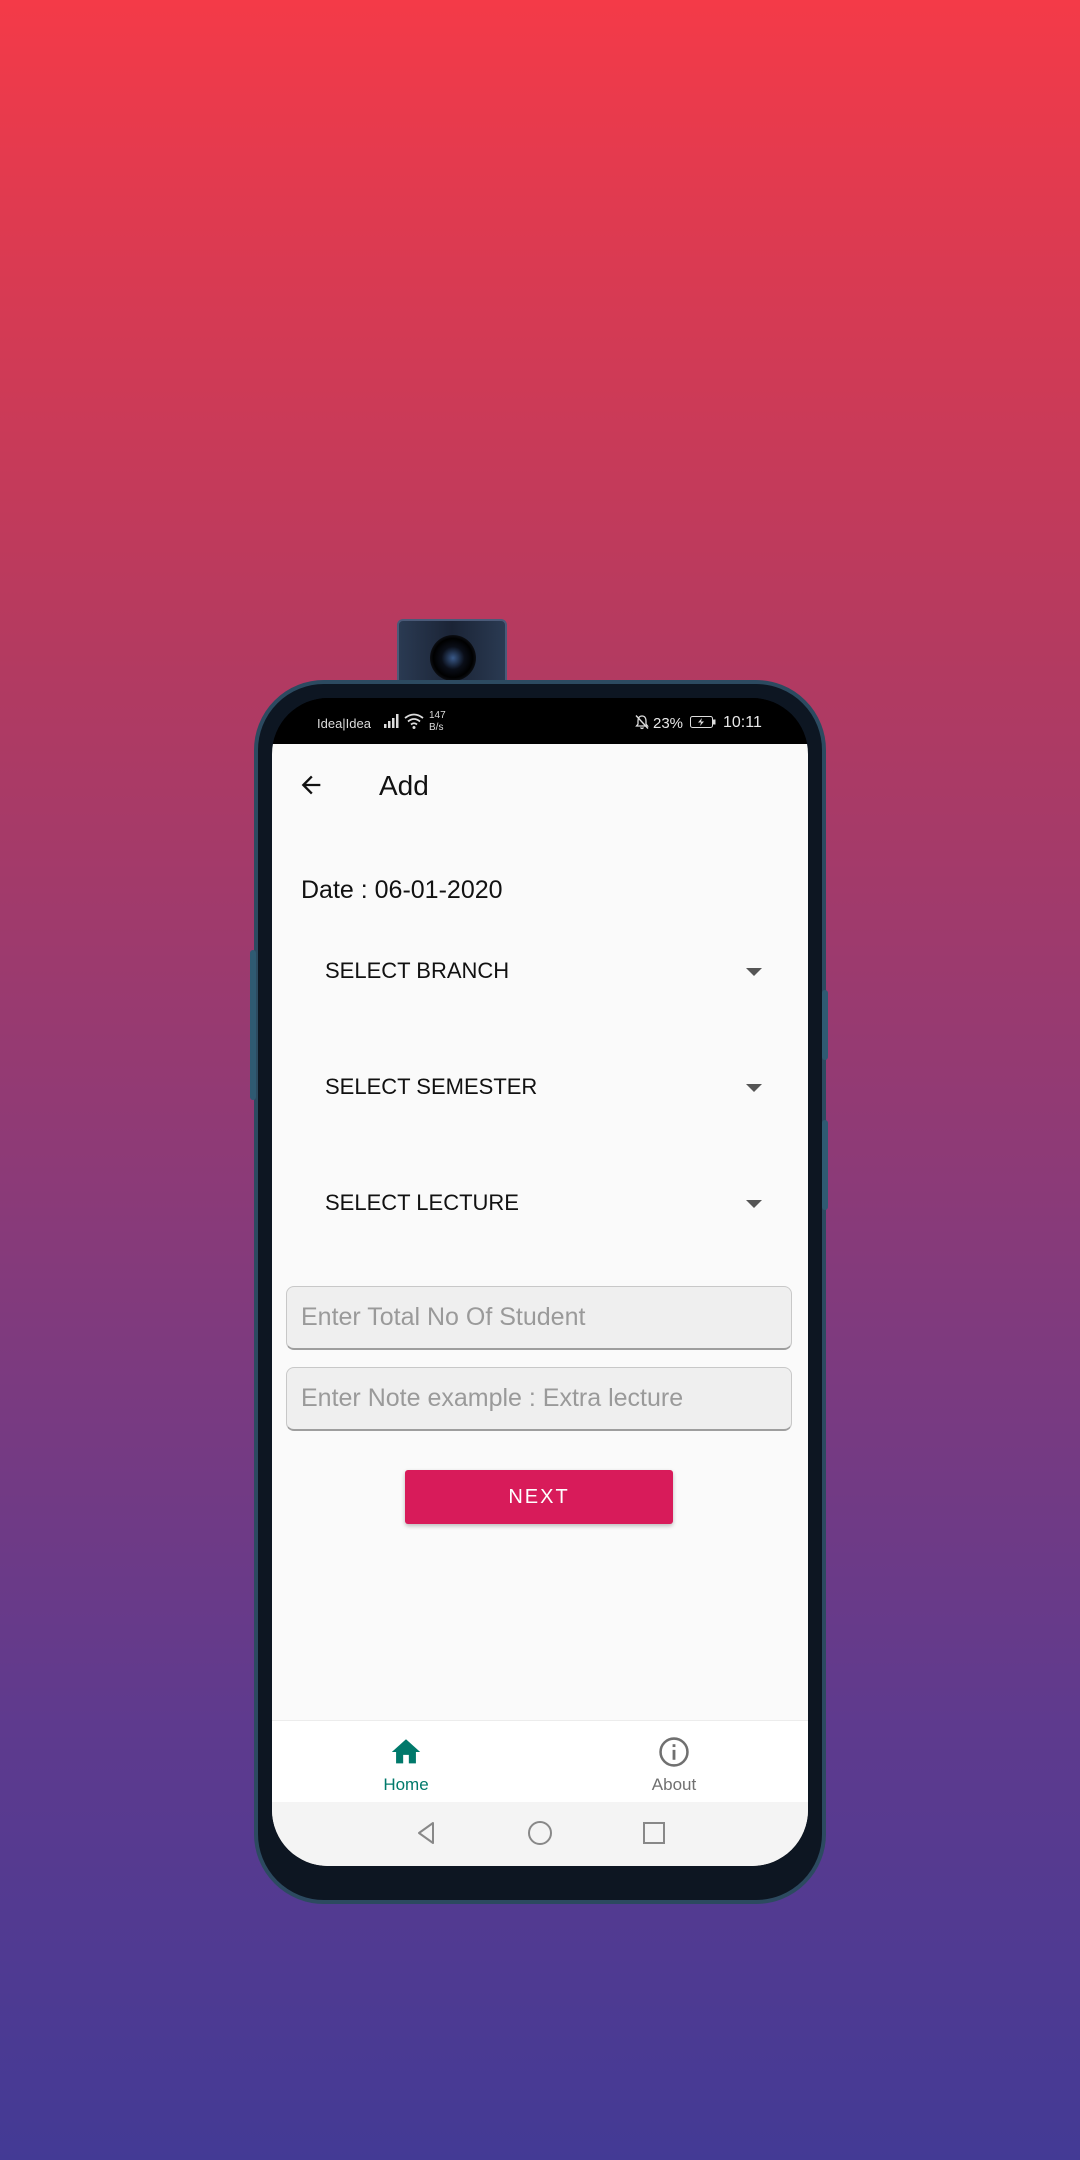 The height and width of the screenshot is (2160, 1080). Describe the element at coordinates (437, 715) in the screenshot. I see `speed-value: 147` at that location.